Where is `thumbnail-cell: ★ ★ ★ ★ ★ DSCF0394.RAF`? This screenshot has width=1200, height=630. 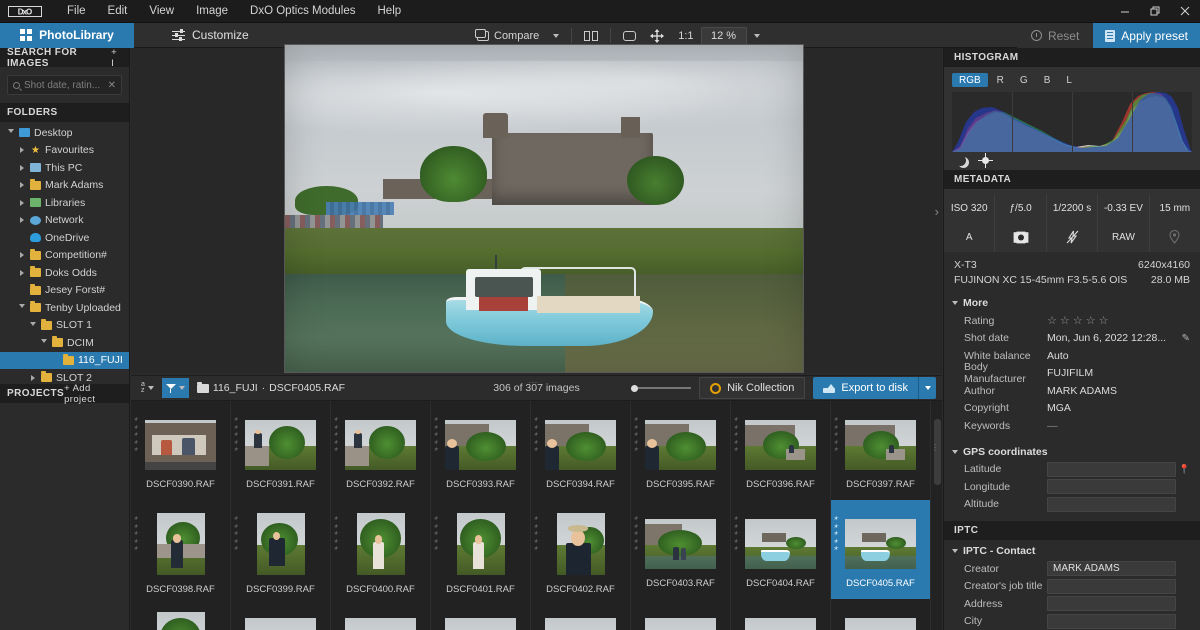
thumbnail-cell: ★ ★ ★ ★ ★ DSCF0394.RAF is located at coordinates (581, 450).